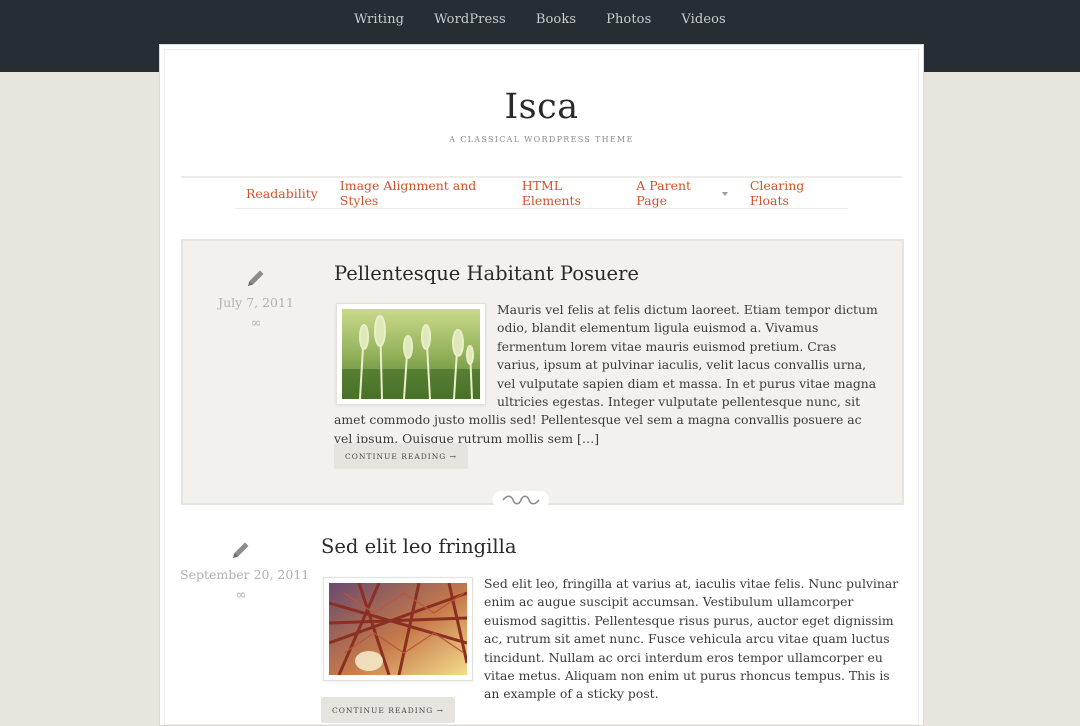  Describe the element at coordinates (282, 193) in the screenshot. I see `mainnav-item-readability: Readability` at that location.